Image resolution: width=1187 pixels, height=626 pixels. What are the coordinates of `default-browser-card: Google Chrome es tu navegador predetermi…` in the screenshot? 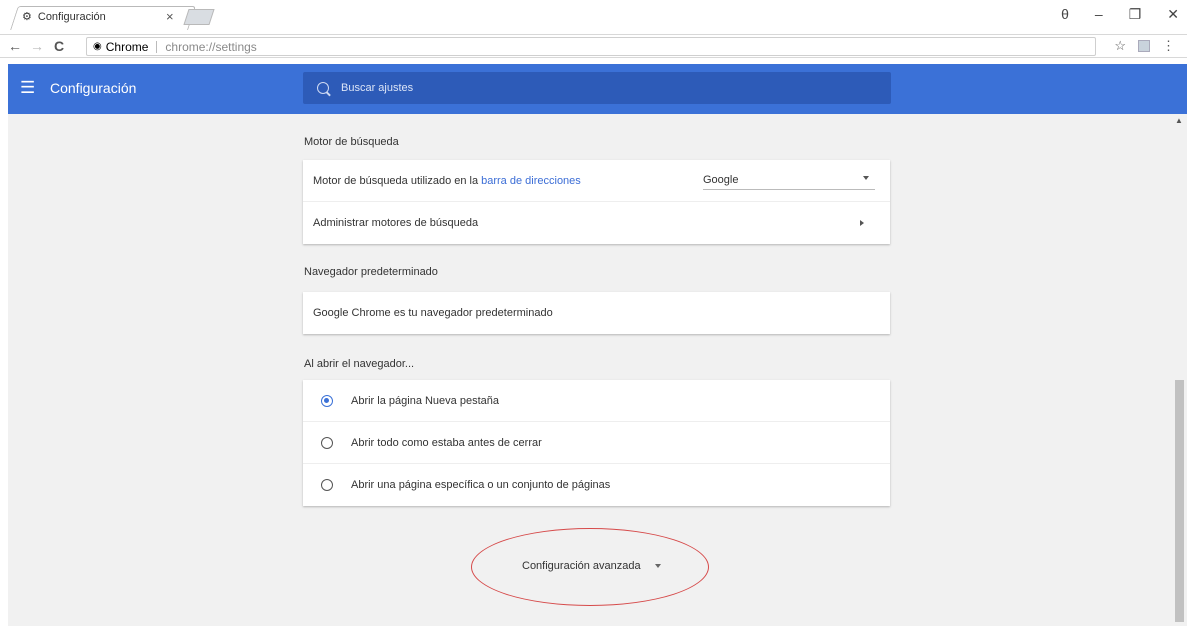 It's located at (596, 313).